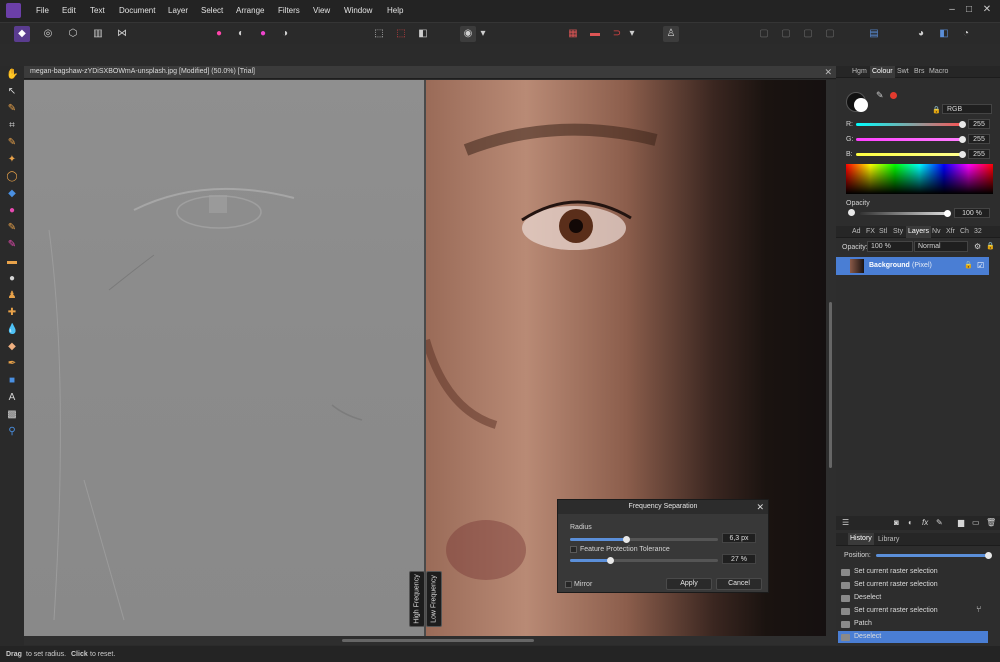 Image resolution: width=1000 pixels, height=662 pixels. Describe the element at coordinates (137, 10) in the screenshot. I see `menu-document: Document` at that location.